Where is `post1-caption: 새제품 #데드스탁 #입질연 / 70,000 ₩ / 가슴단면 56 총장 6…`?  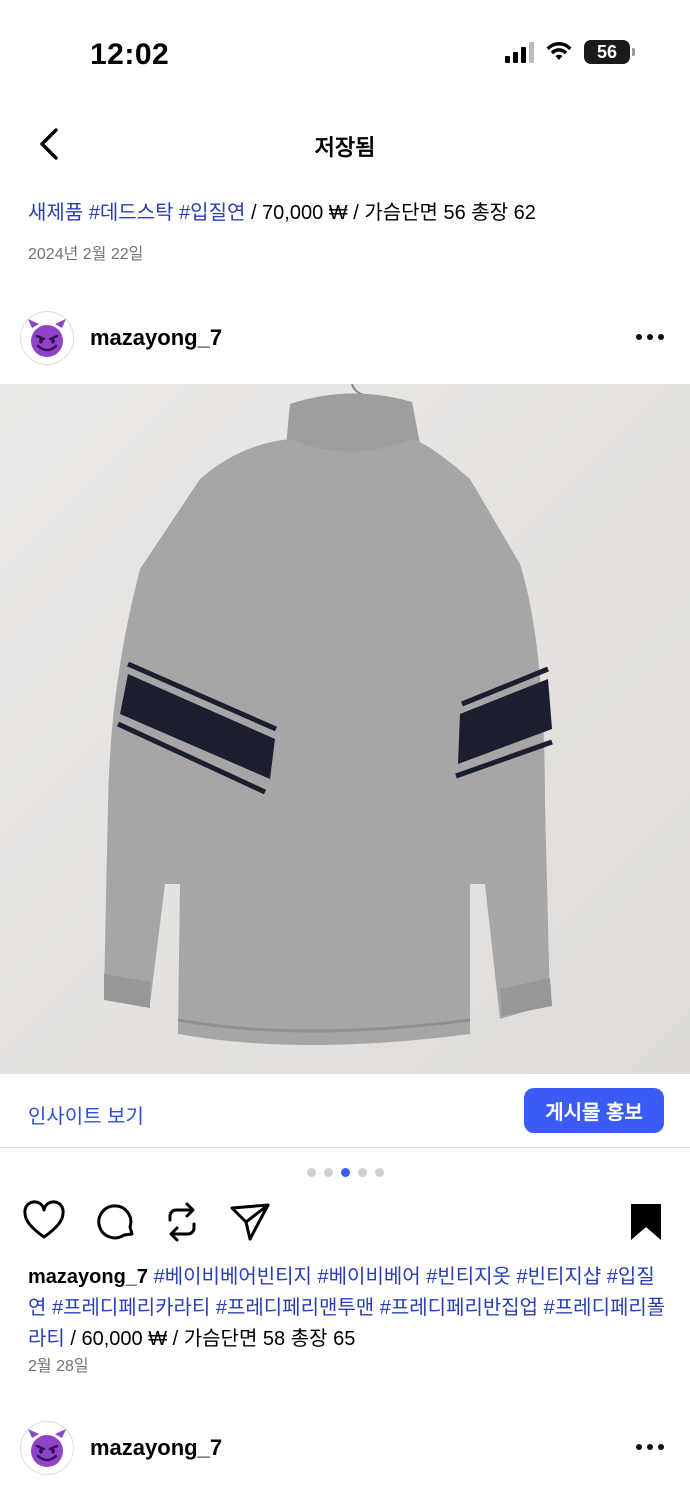
post1-caption: 새제품 #데드스탁 #입질연 / 70,000 ₩ / 가슴단면 56 총장 6… is located at coordinates (348, 213).